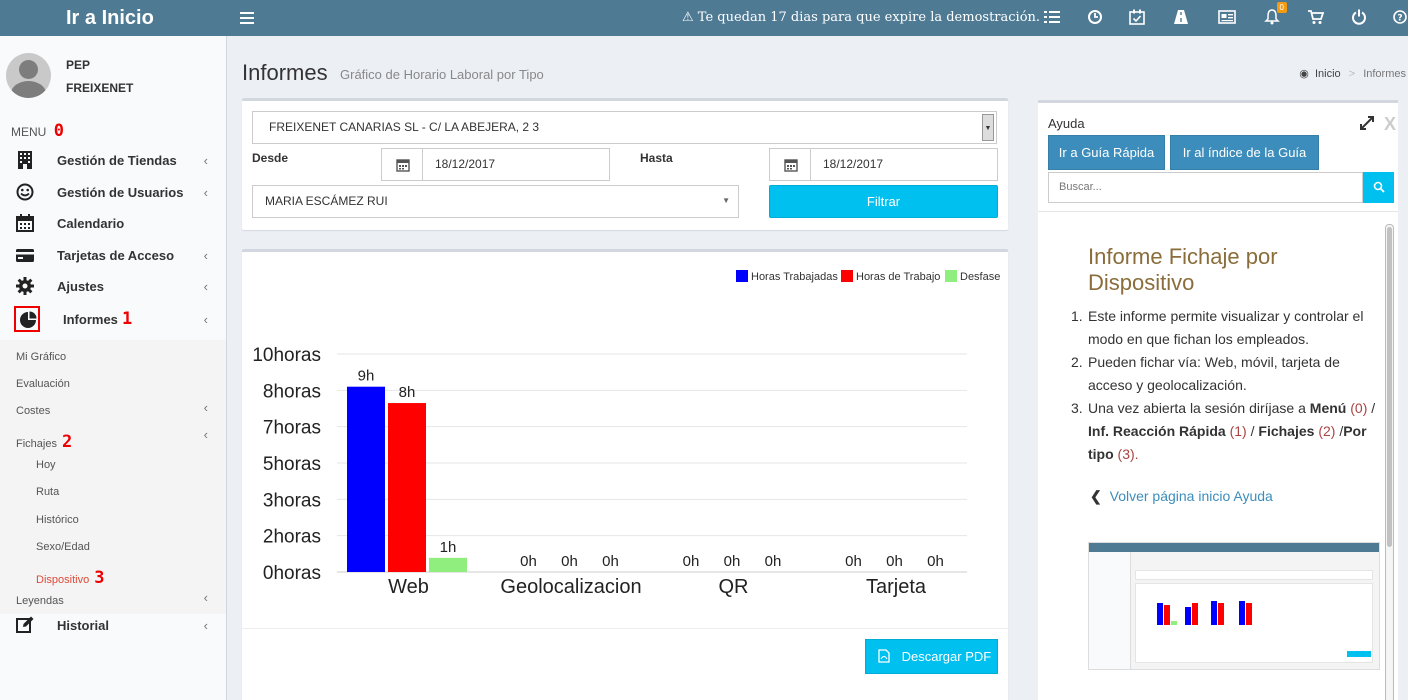  What do you see at coordinates (516, 164) in the screenshot?
I see `from-date-input: 18/12/2017` at bounding box center [516, 164].